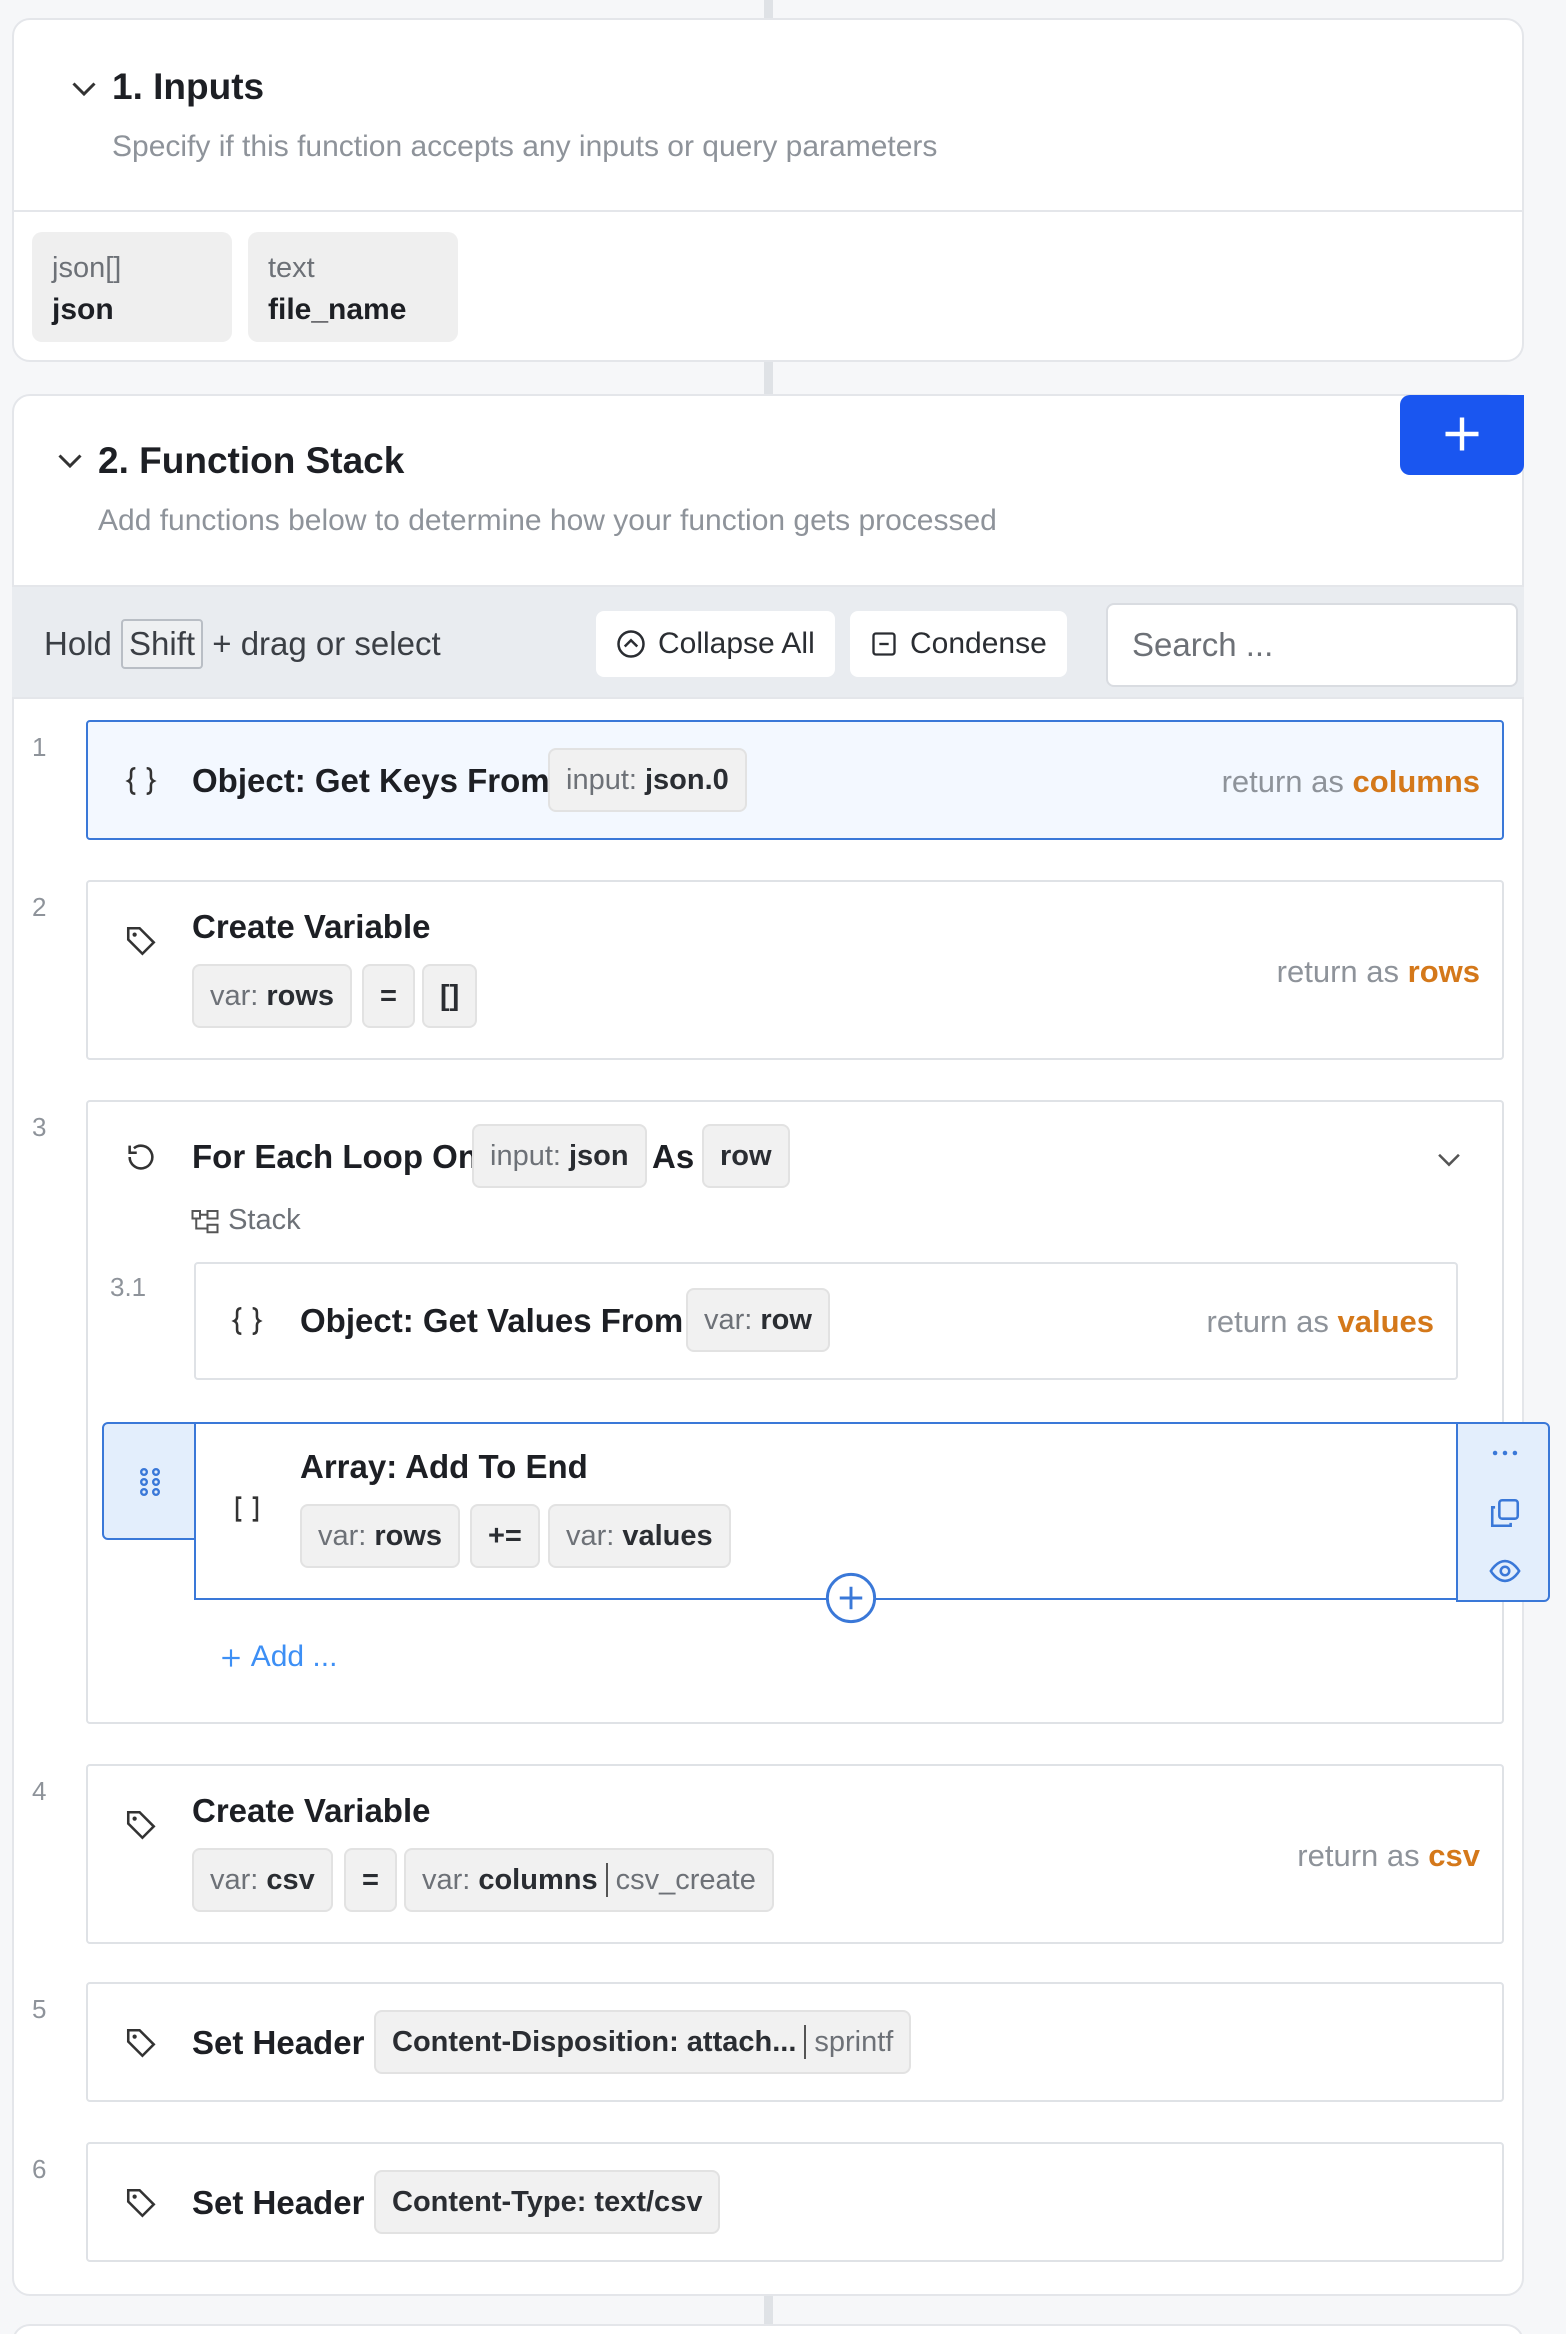 This screenshot has height=2334, width=1566. What do you see at coordinates (685, 1879) in the screenshot?
I see `chip-filter: csv_create` at bounding box center [685, 1879].